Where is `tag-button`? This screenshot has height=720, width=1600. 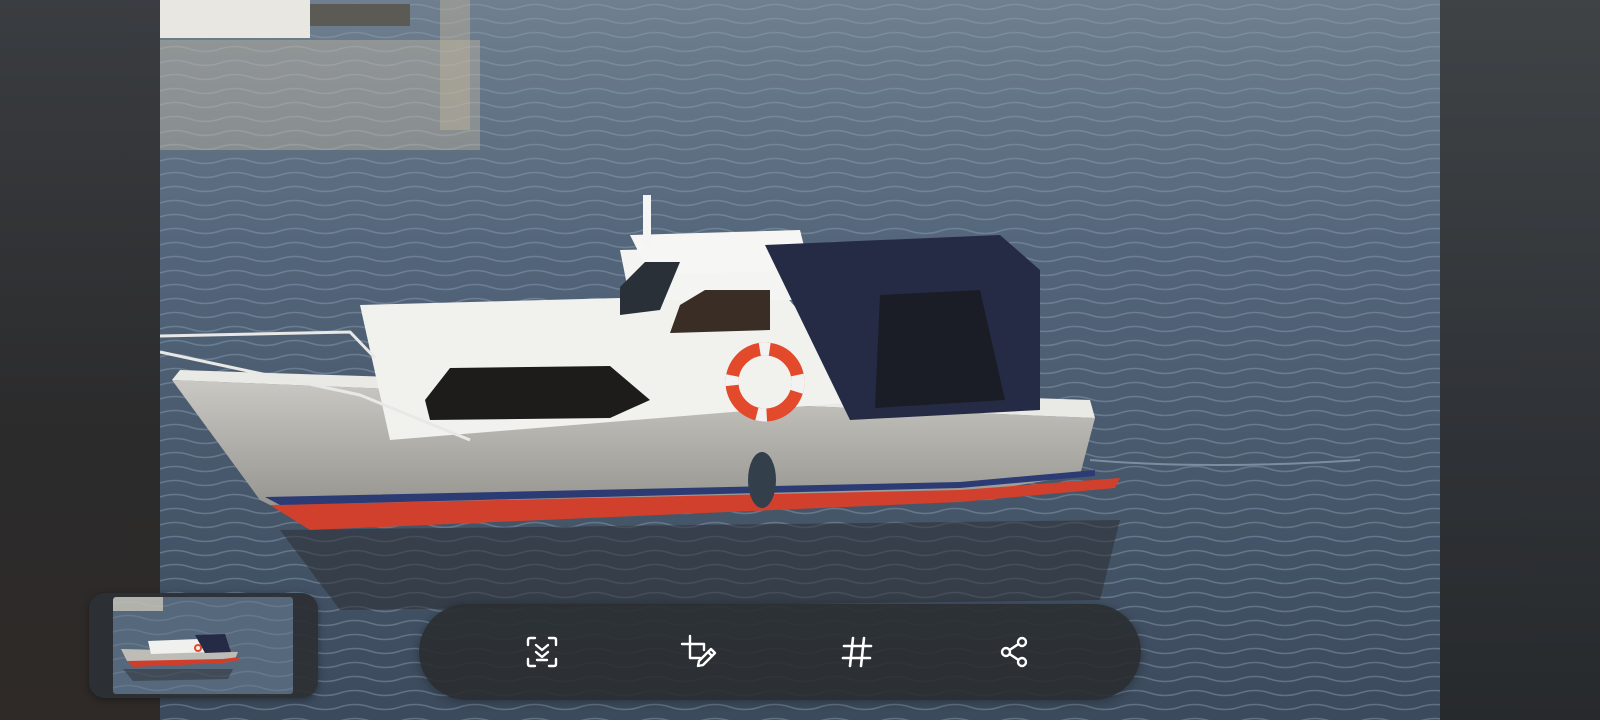 tag-button is located at coordinates (857, 652).